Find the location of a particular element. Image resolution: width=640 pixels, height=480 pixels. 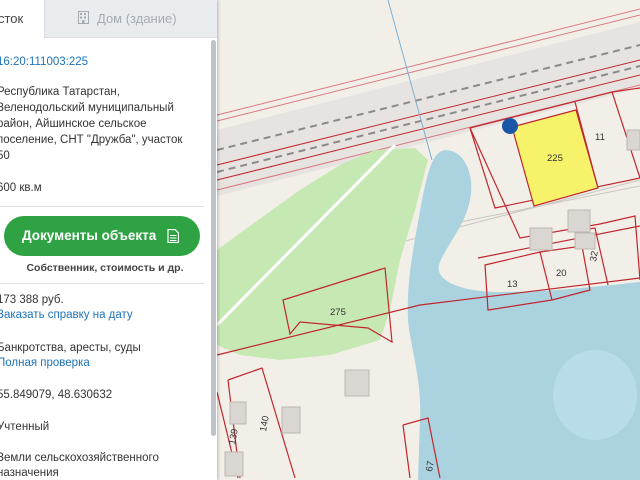

location-marker is located at coordinates (510, 126).